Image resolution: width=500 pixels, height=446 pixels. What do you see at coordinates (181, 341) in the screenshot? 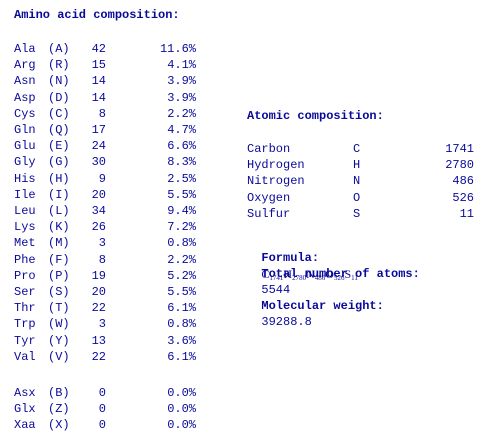
I see `amino-acid-percent: 3.6%` at bounding box center [181, 341].